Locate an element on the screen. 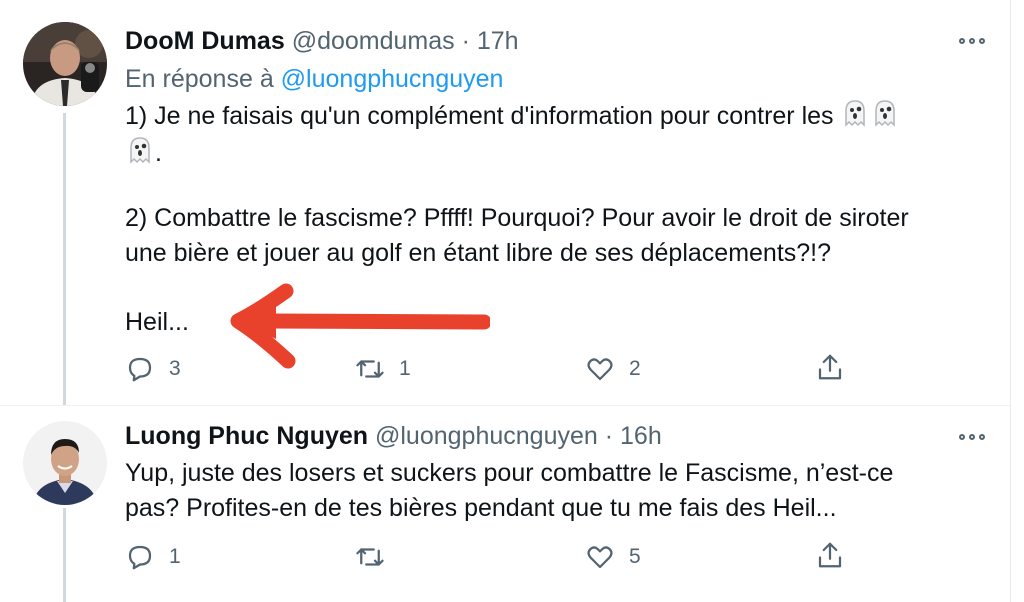 Image resolution: width=1024 pixels, height=602 pixels. retweet-button is located at coordinates (377, 557).